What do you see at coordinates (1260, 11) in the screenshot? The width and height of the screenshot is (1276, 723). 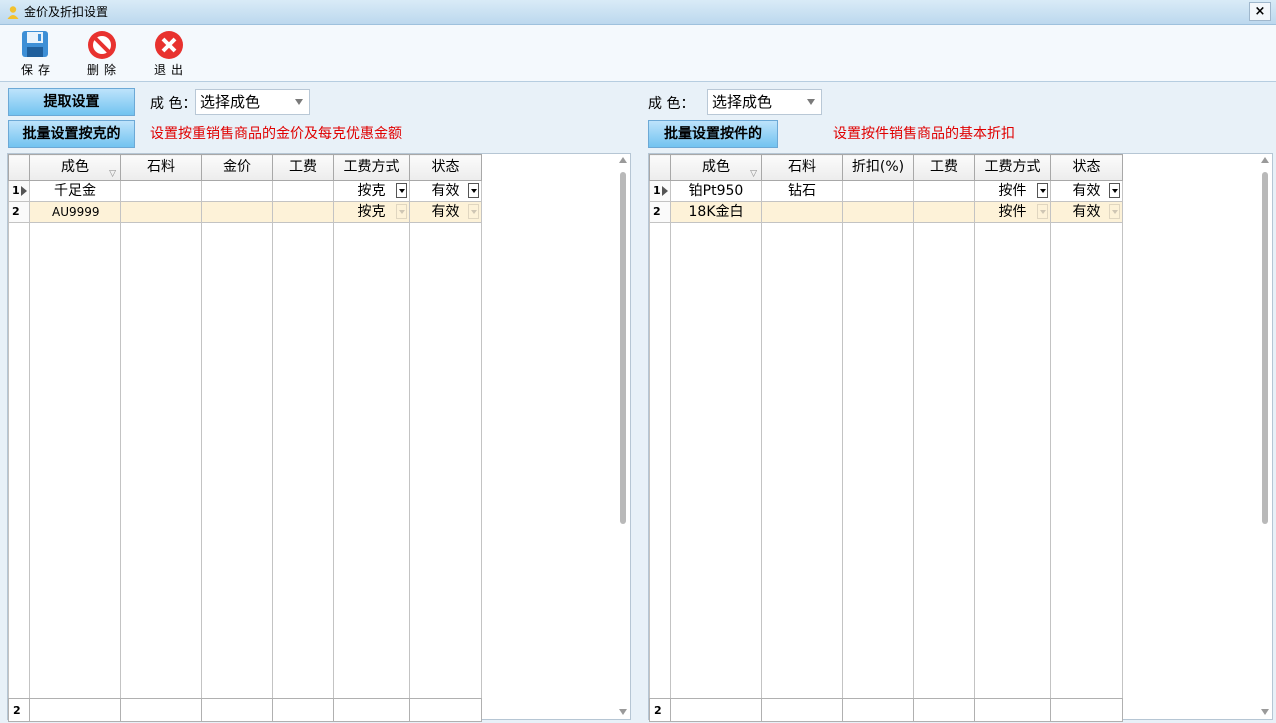 I see `close-button: ×` at bounding box center [1260, 11].